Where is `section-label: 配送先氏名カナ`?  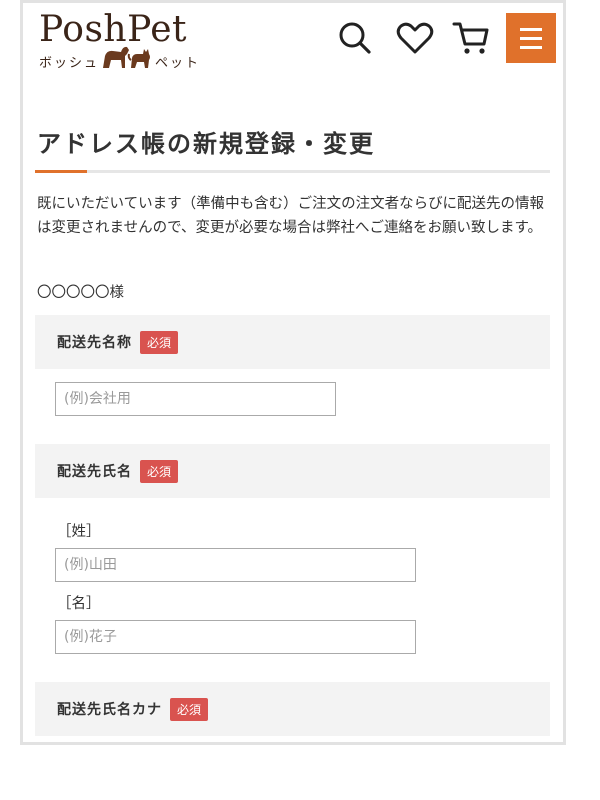 section-label: 配送先氏名カナ is located at coordinates (109, 710).